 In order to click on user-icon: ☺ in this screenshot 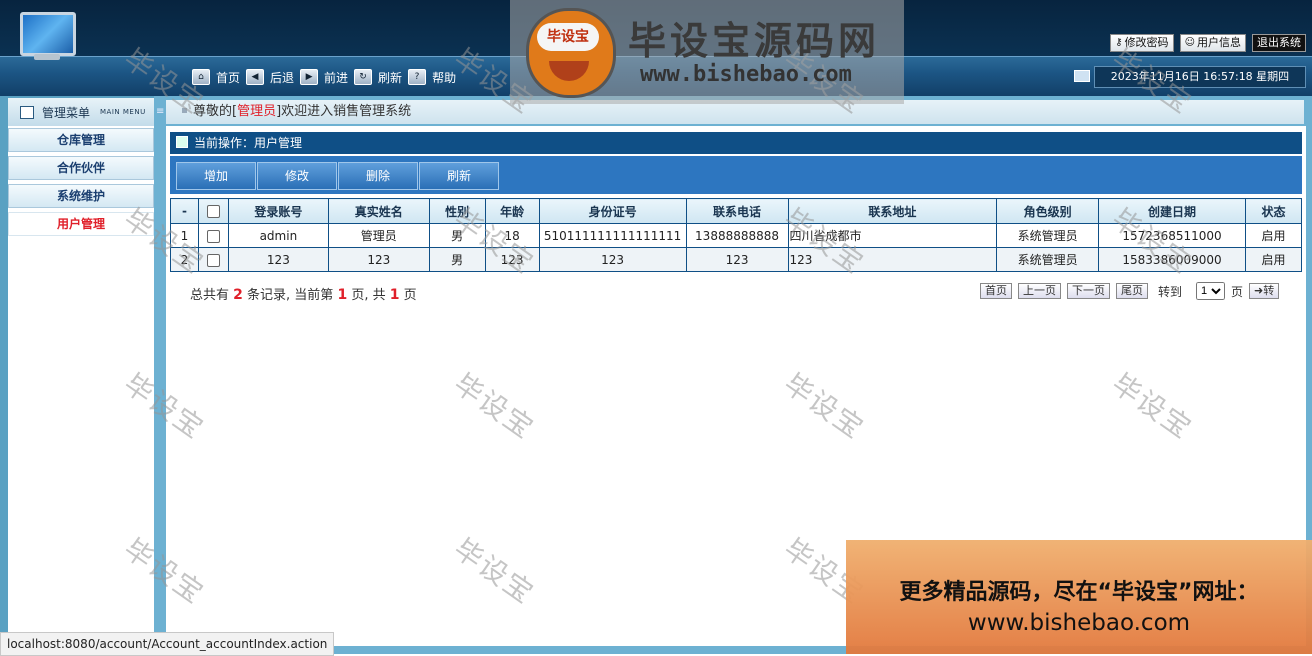, I will do `click(1189, 42)`.